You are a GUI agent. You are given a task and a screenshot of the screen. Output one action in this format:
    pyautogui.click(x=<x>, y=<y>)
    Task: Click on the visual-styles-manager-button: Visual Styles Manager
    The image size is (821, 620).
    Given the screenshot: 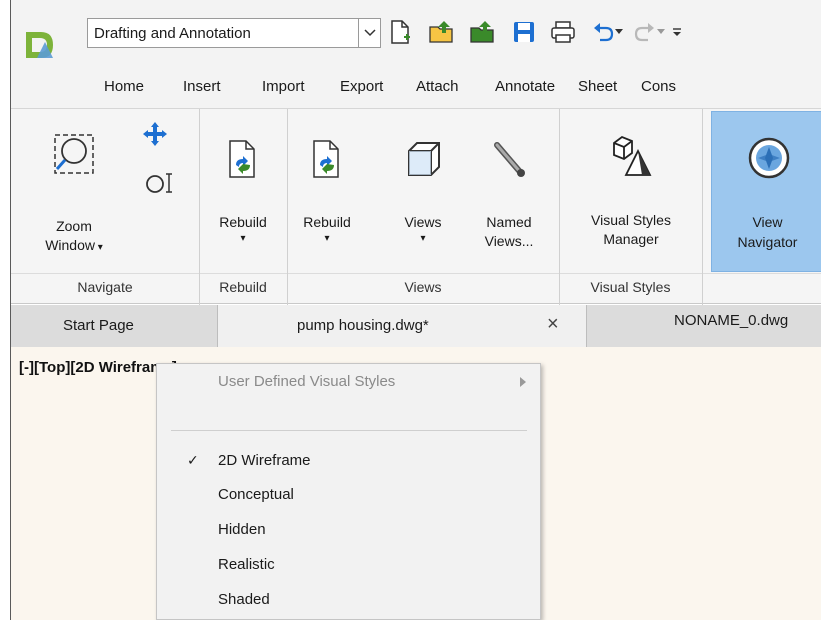 What is the action you would take?
    pyautogui.click(x=631, y=191)
    